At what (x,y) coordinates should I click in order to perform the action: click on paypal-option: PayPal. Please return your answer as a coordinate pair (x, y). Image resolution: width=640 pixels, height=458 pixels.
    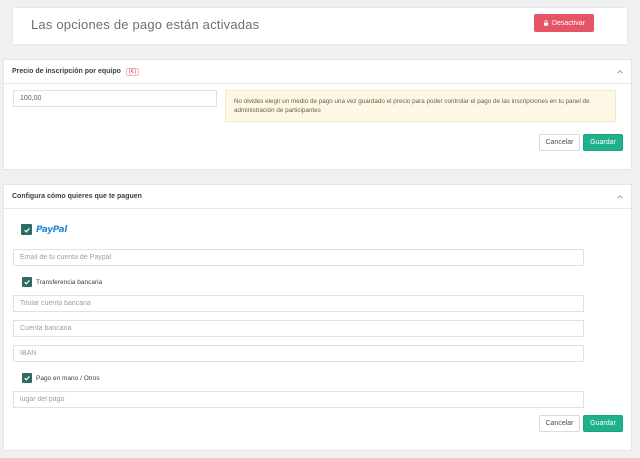
    Looking at the image, I should click on (44, 229).